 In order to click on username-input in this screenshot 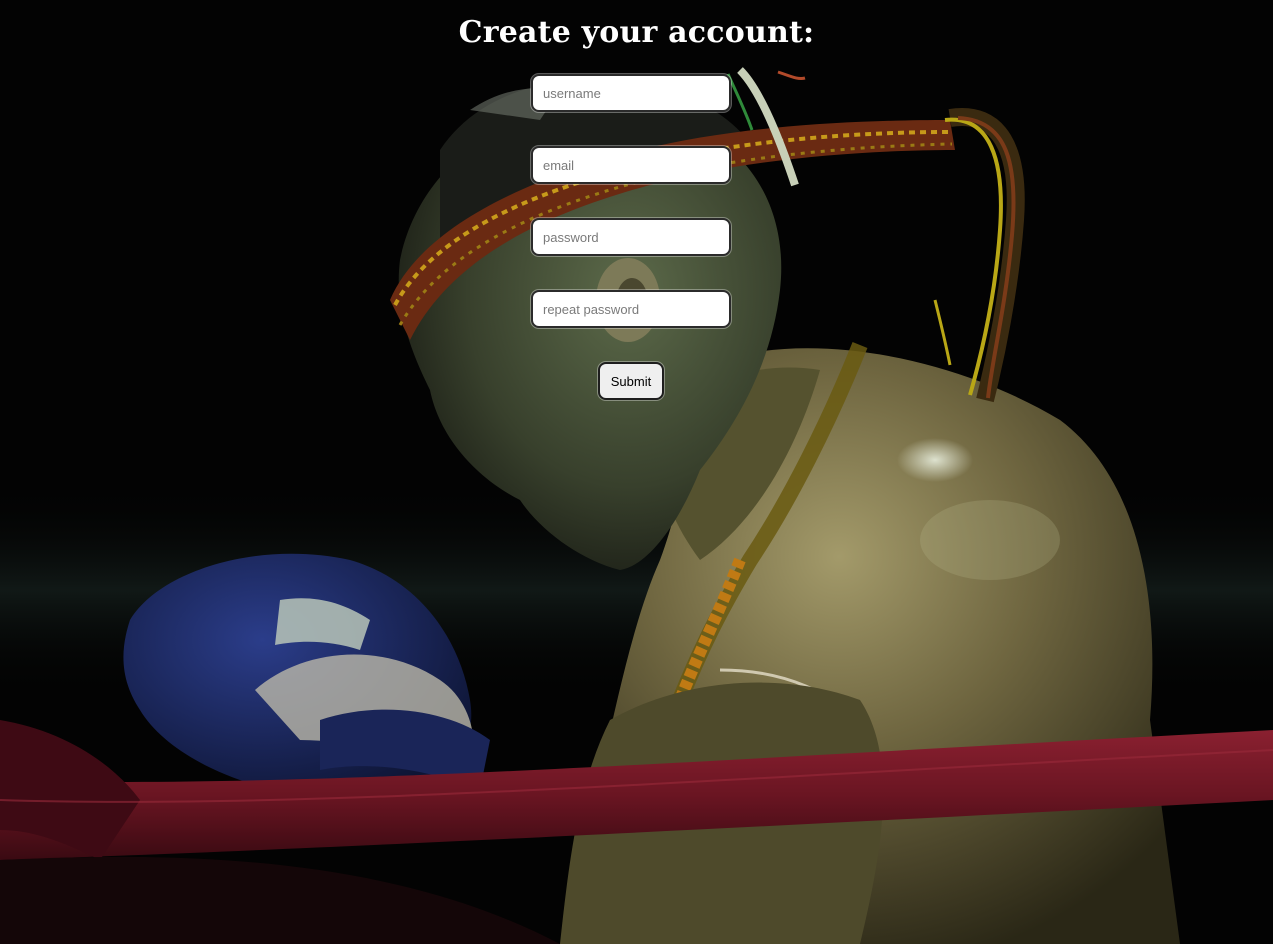, I will do `click(631, 93)`.